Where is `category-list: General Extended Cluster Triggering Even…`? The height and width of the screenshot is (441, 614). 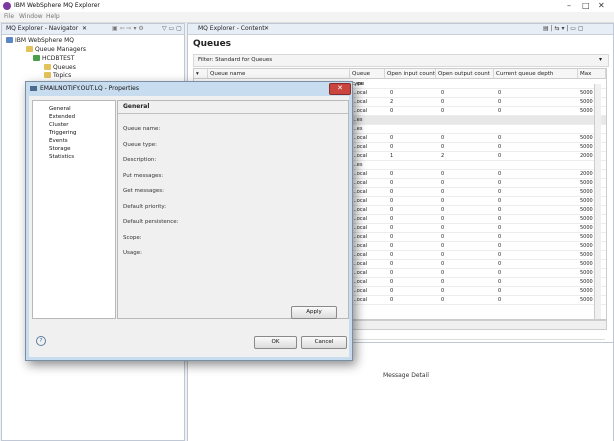 category-list: General Extended Cluster Triggering Even… is located at coordinates (74, 209).